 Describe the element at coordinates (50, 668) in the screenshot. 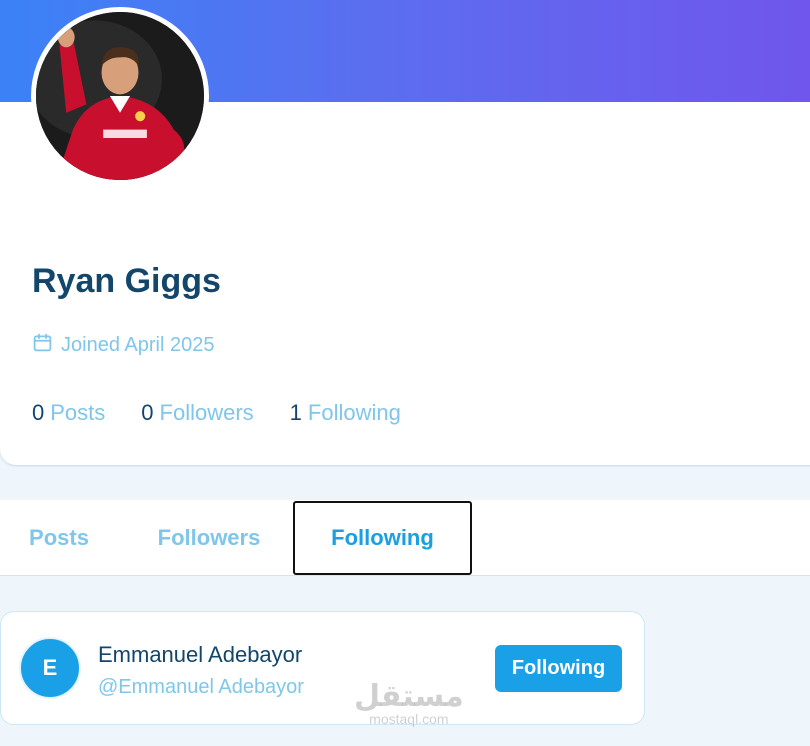

I see `avatar: E` at that location.